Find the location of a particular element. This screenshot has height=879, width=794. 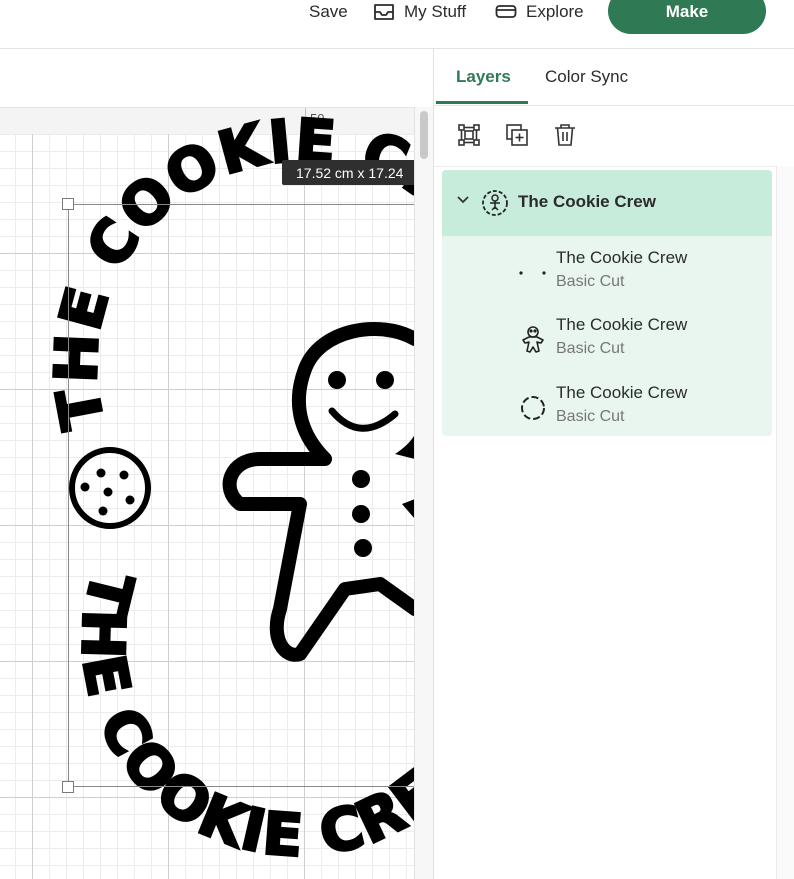

group-title: The Cookie Crew is located at coordinates (587, 201).